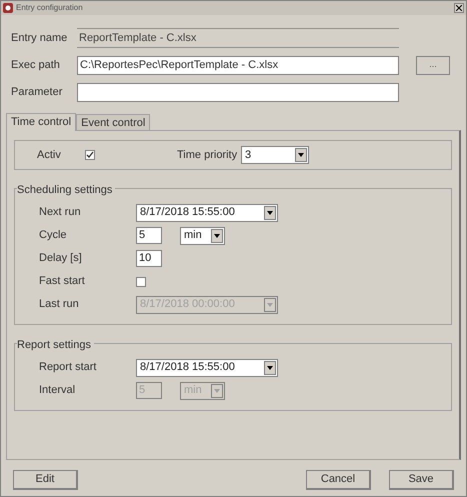 The image size is (467, 497). What do you see at coordinates (45, 480) in the screenshot?
I see `dialog-button: Edit` at bounding box center [45, 480].